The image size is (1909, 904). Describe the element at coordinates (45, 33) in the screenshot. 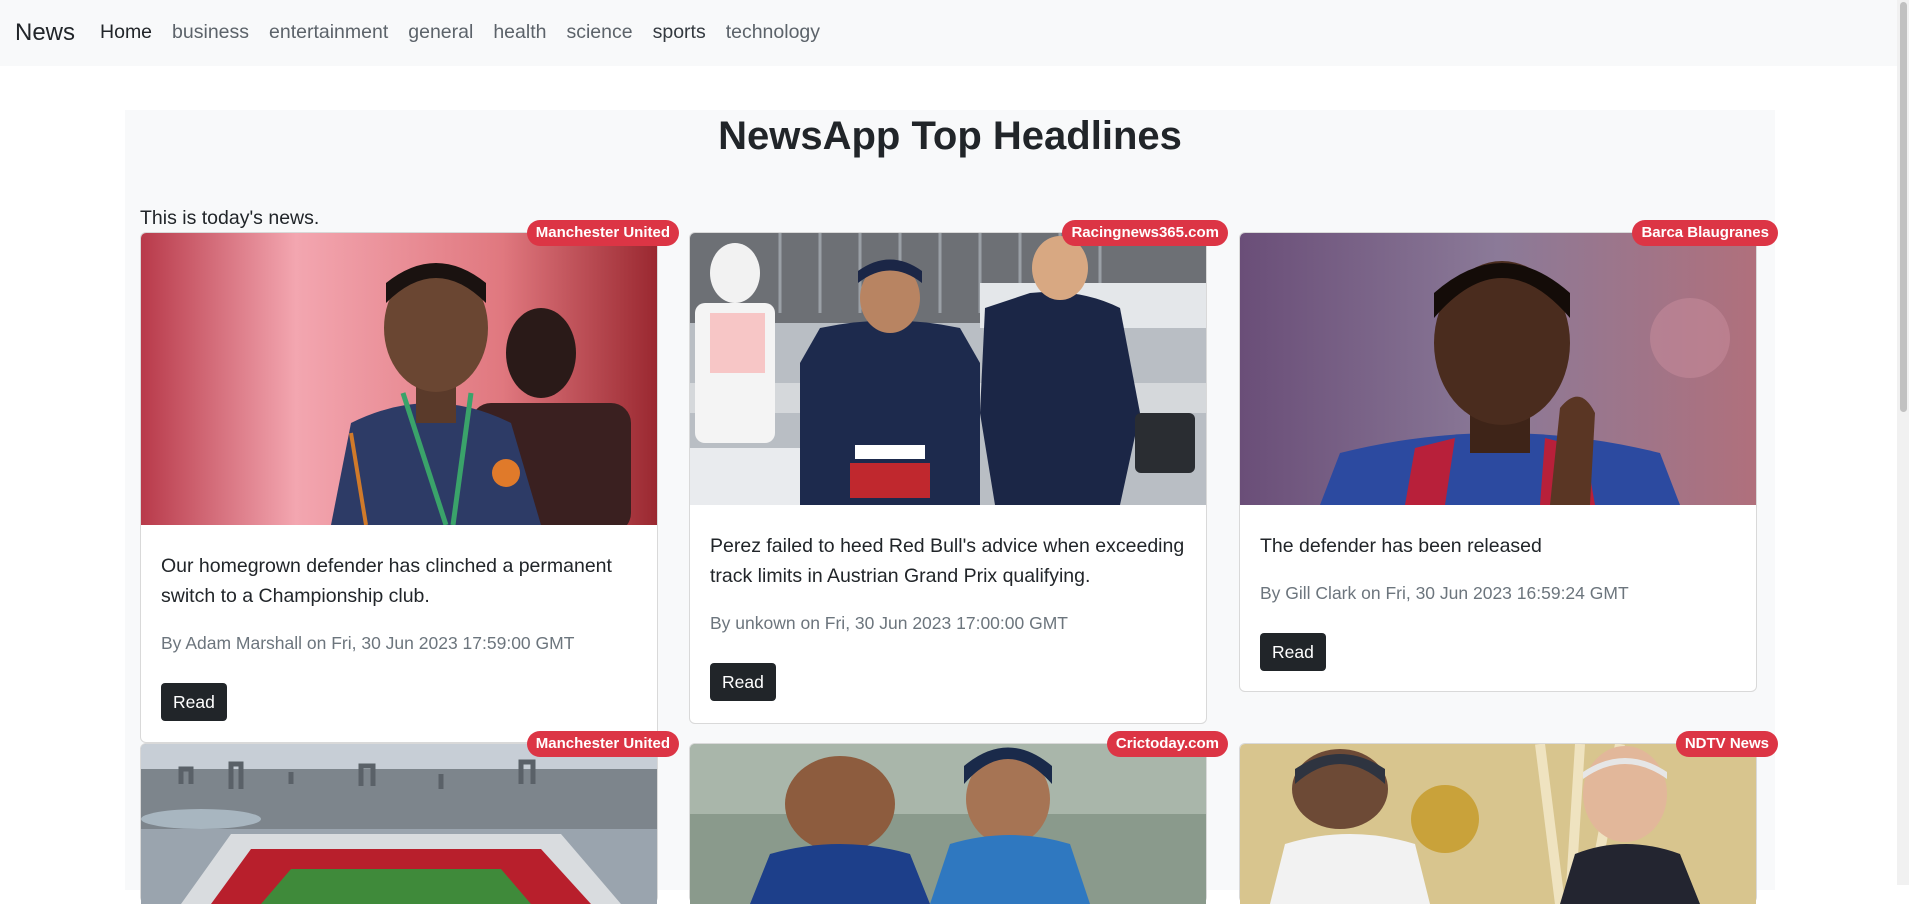

I see `navbar-brand: News` at that location.